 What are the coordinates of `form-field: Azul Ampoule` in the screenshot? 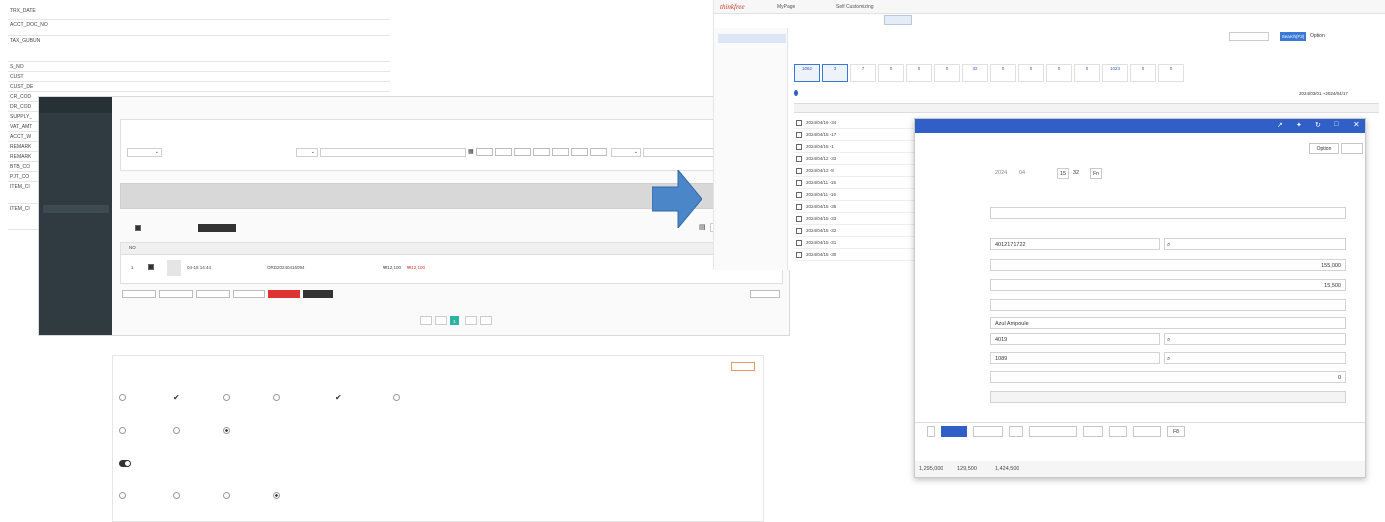 It's located at (1168, 323).